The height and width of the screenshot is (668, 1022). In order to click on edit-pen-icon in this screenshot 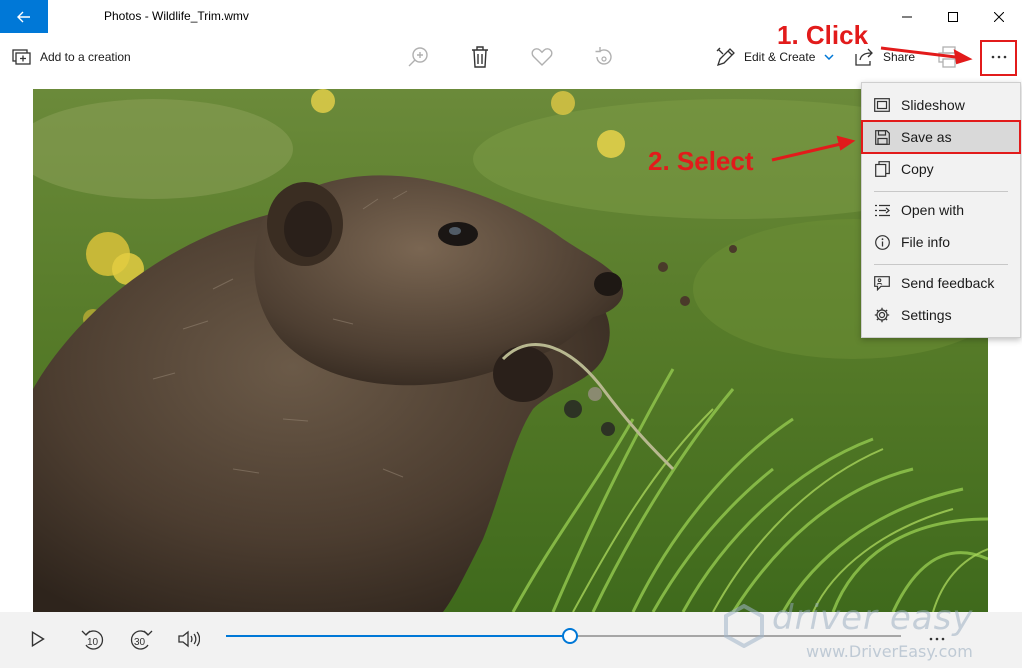, I will do `click(725, 57)`.